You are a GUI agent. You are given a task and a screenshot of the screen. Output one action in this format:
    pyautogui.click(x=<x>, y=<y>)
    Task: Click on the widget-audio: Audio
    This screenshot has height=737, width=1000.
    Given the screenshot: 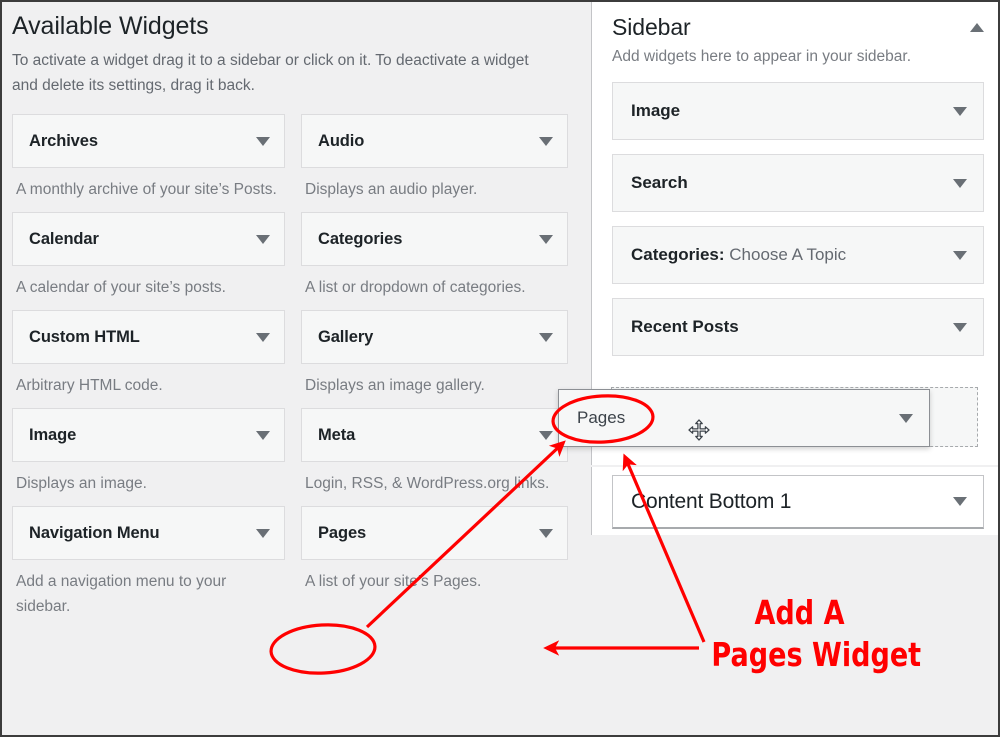 What is the action you would take?
    pyautogui.click(x=434, y=141)
    